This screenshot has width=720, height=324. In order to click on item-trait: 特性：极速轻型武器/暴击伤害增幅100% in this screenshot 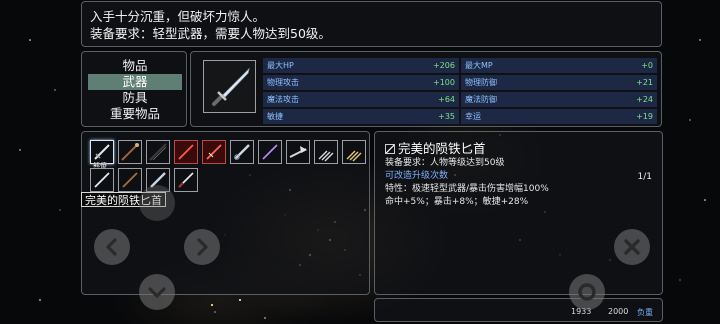, I will do `click(467, 189)`.